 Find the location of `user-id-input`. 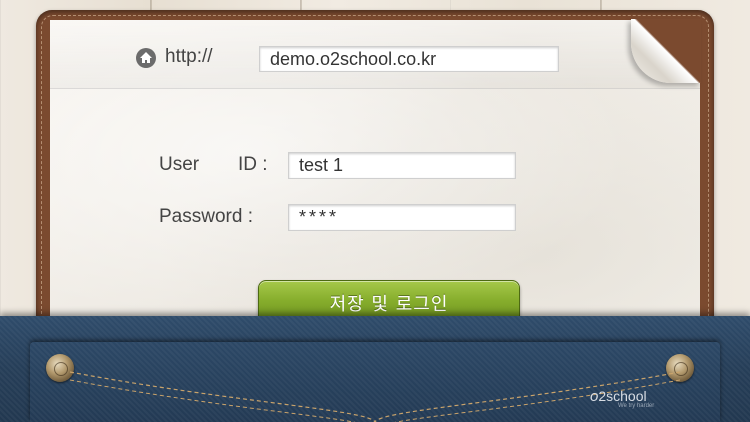

user-id-input is located at coordinates (402, 165).